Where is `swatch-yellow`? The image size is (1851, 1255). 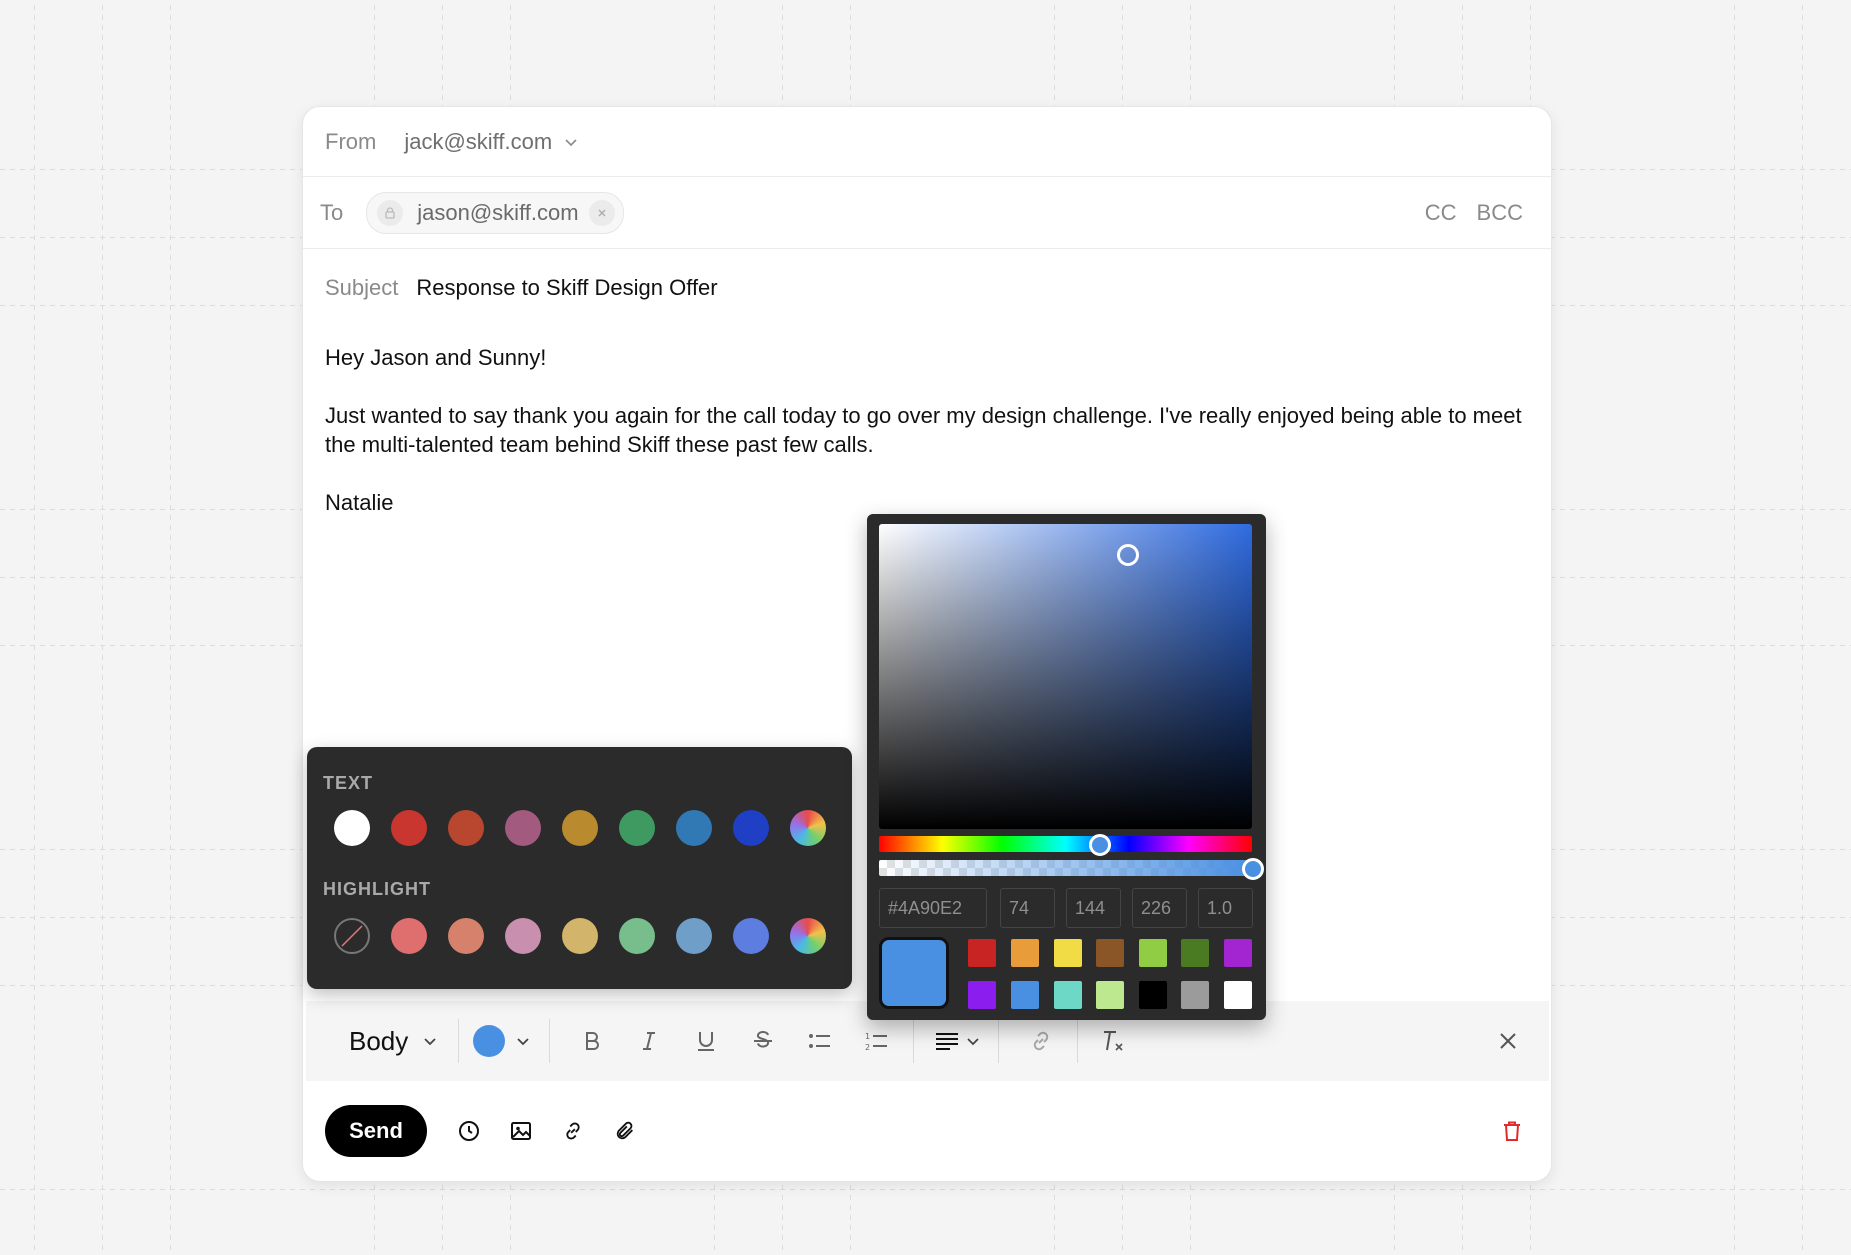 swatch-yellow is located at coordinates (1068, 953).